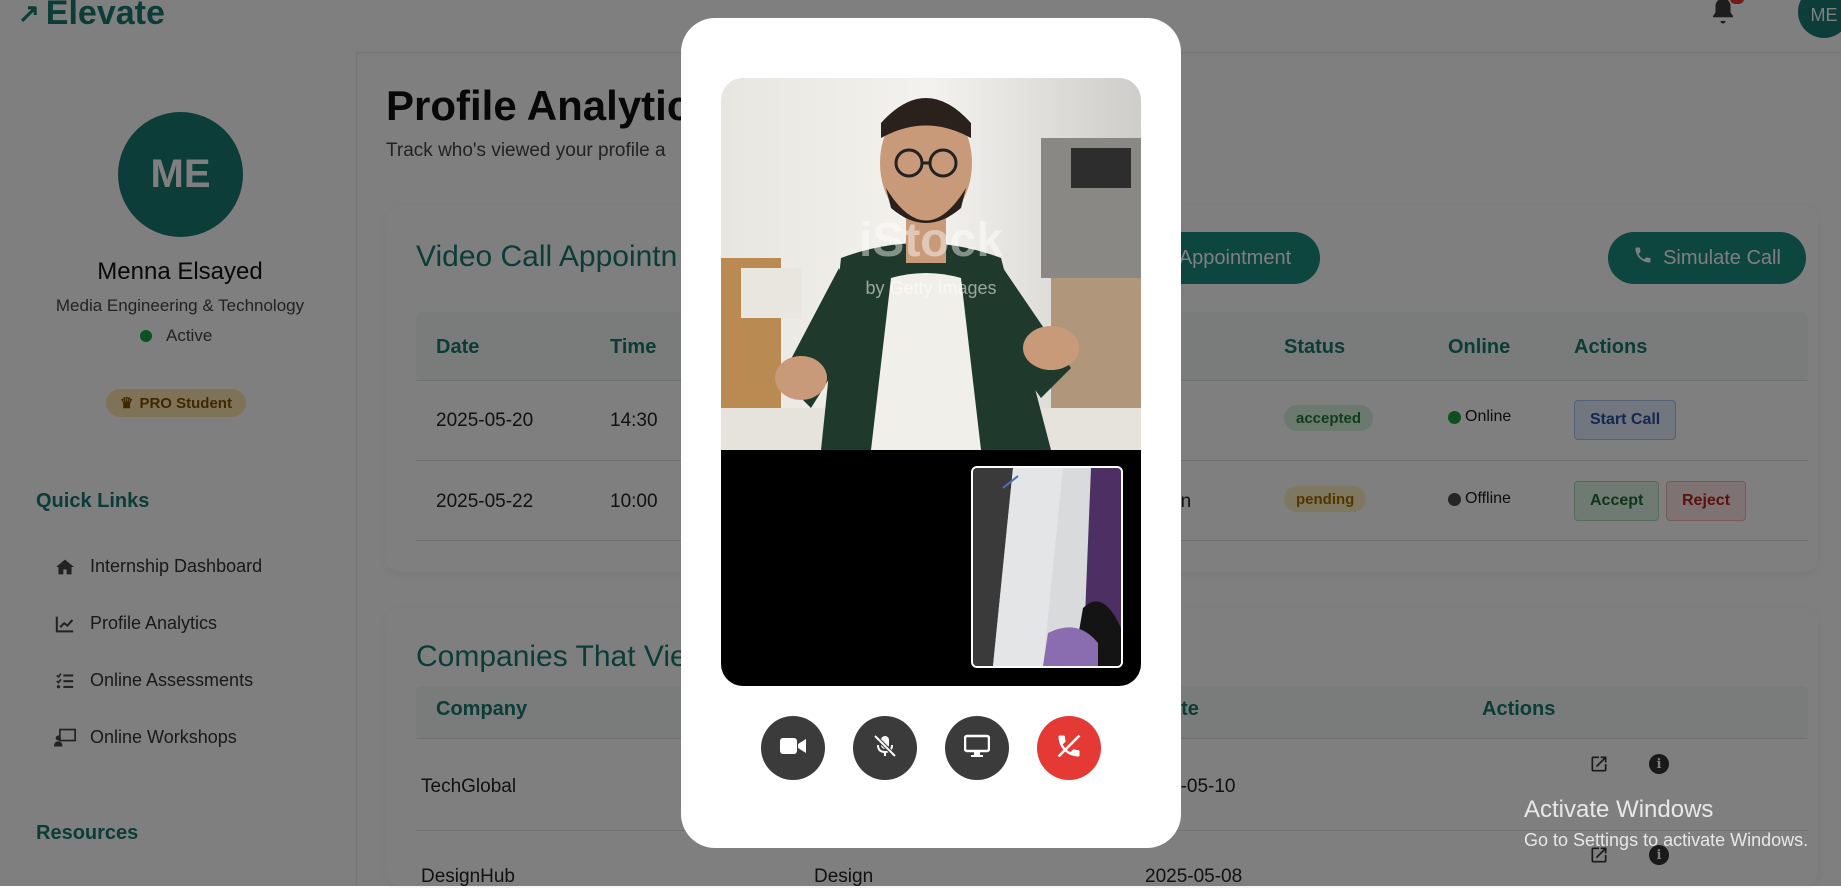 The height and width of the screenshot is (888, 1841). I want to click on end-call-button, so click(1069, 748).